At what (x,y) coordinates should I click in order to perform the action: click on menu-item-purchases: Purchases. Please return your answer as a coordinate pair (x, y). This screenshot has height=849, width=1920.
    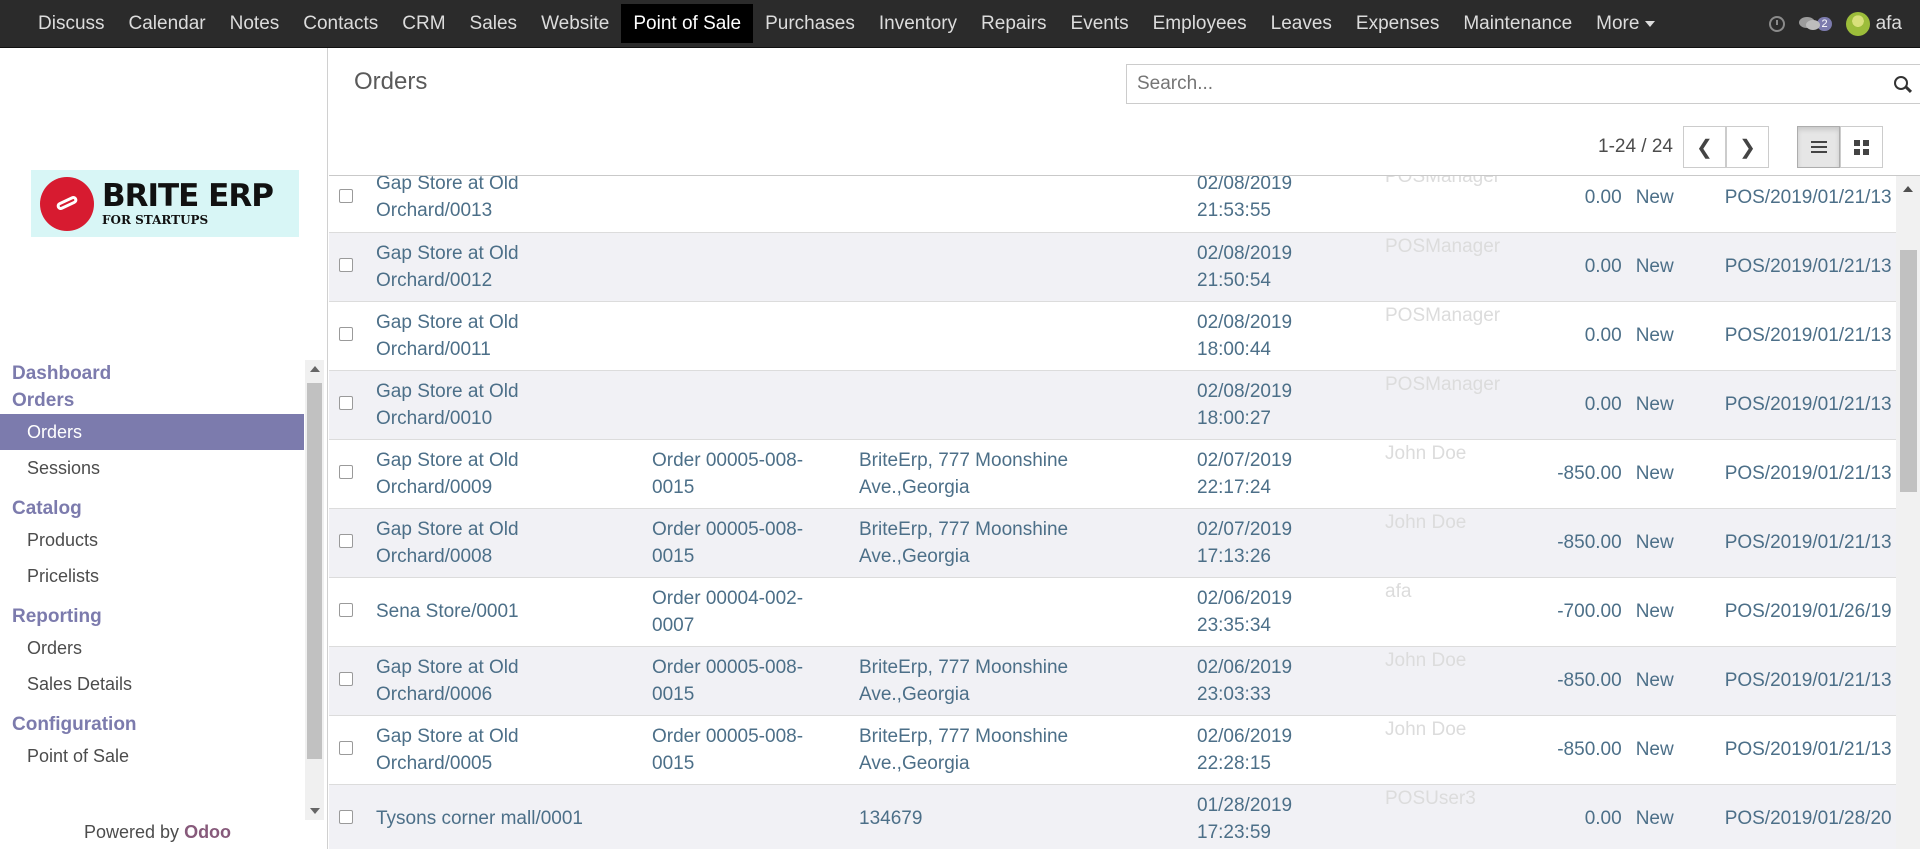
    Looking at the image, I should click on (810, 23).